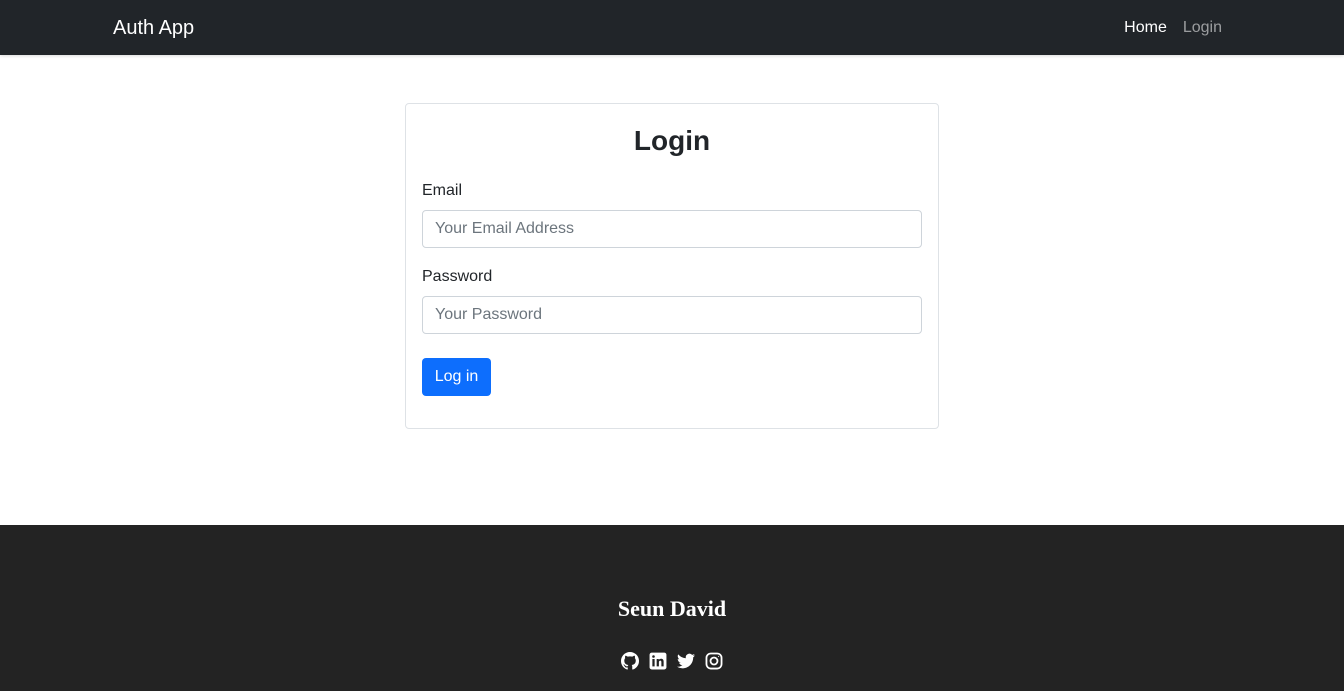 The image size is (1344, 691). I want to click on top-navbar: Auth App Home Login, so click(672, 27).